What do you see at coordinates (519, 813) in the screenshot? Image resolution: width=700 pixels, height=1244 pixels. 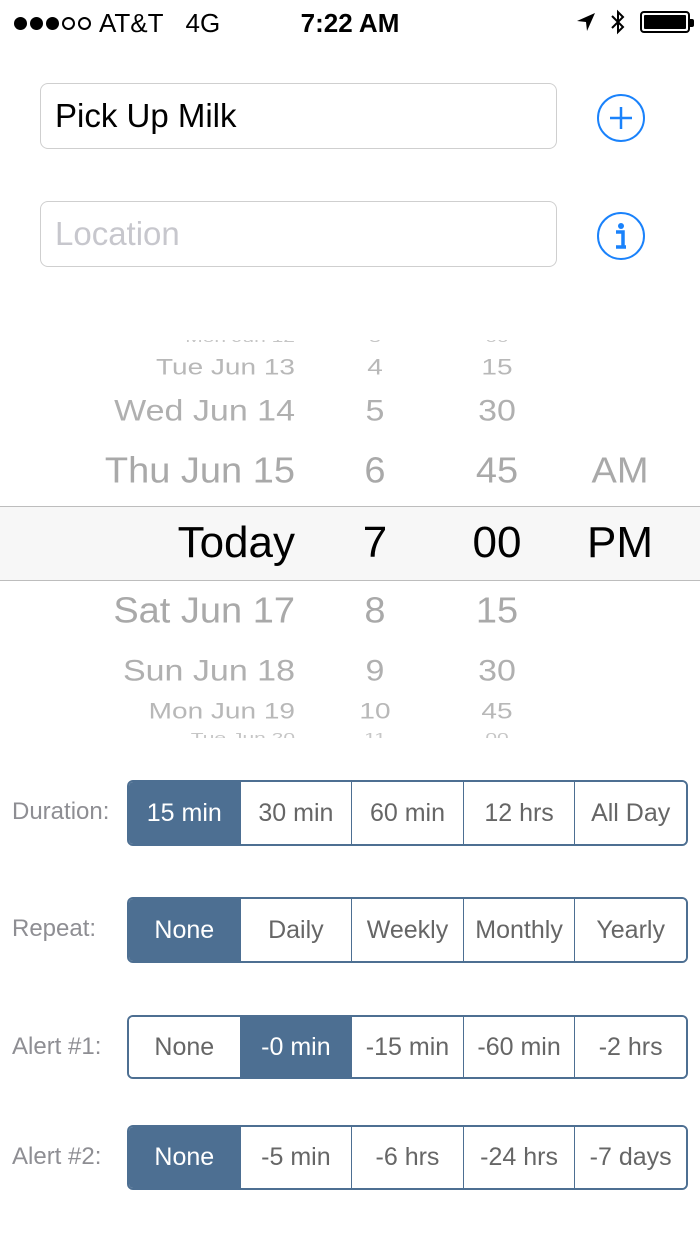 I see `duration-option: 12 hrs` at bounding box center [519, 813].